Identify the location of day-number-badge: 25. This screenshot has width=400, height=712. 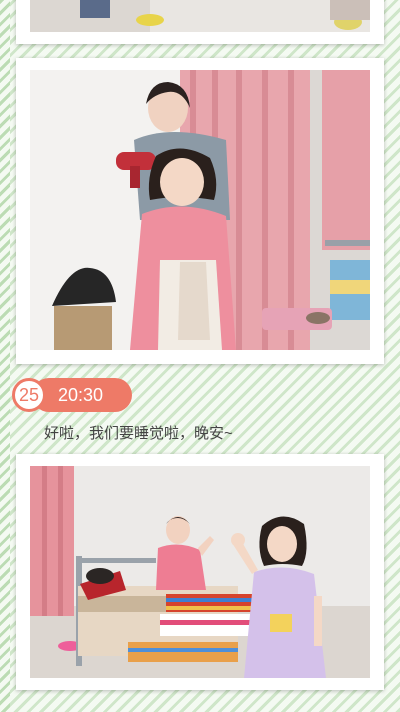
(29, 395).